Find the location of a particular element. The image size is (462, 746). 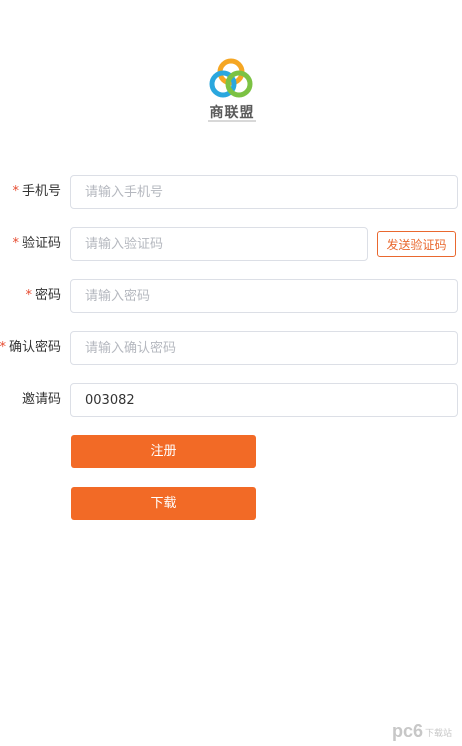

code-label: * 验证码 is located at coordinates (36, 244).